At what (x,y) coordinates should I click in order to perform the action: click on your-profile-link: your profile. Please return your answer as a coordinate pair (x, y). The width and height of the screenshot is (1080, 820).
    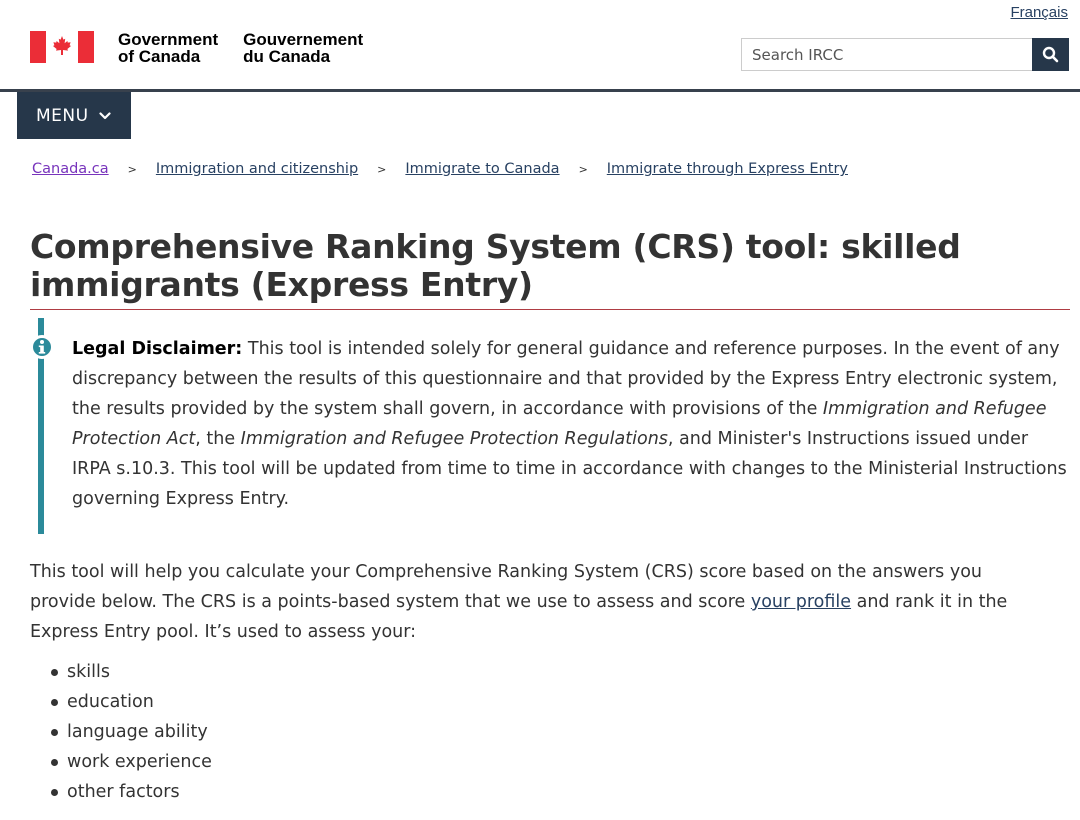
    Looking at the image, I should click on (801, 602).